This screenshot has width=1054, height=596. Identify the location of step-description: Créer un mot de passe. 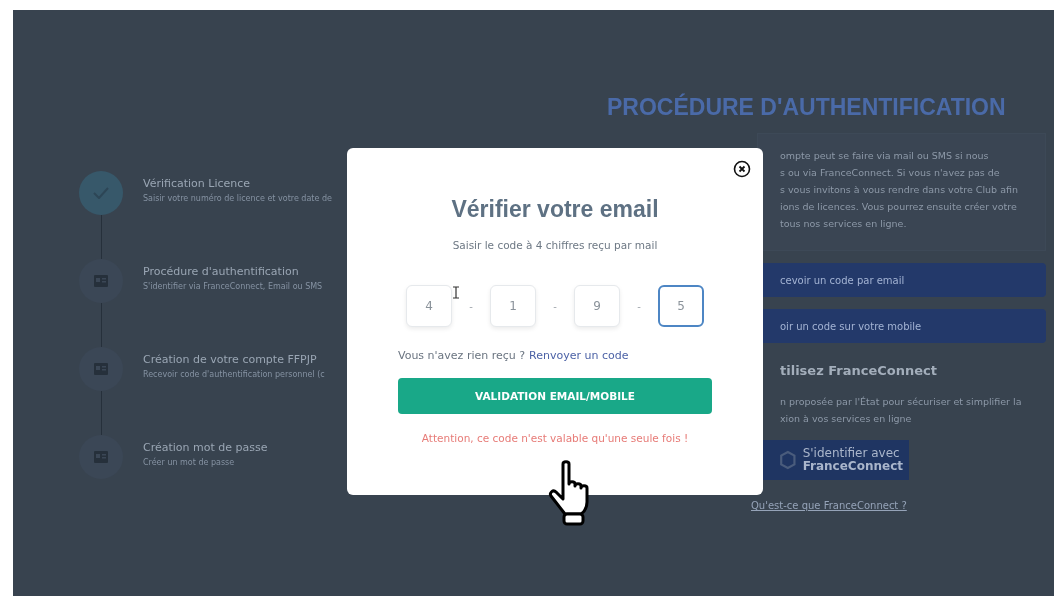
(189, 462).